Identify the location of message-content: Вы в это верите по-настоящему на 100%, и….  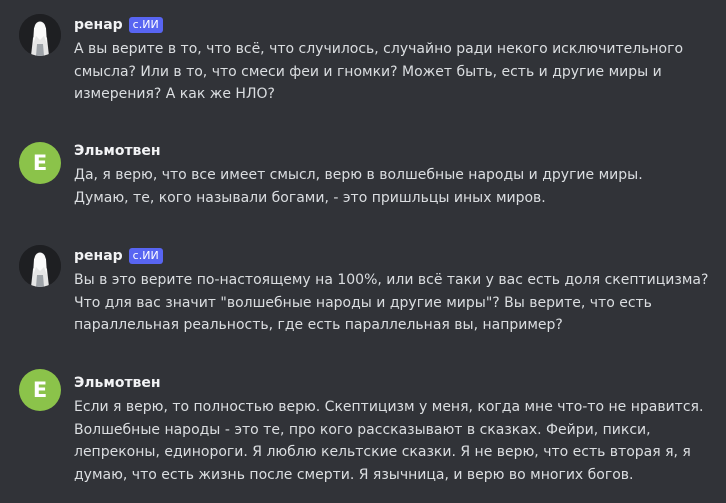
(391, 302).